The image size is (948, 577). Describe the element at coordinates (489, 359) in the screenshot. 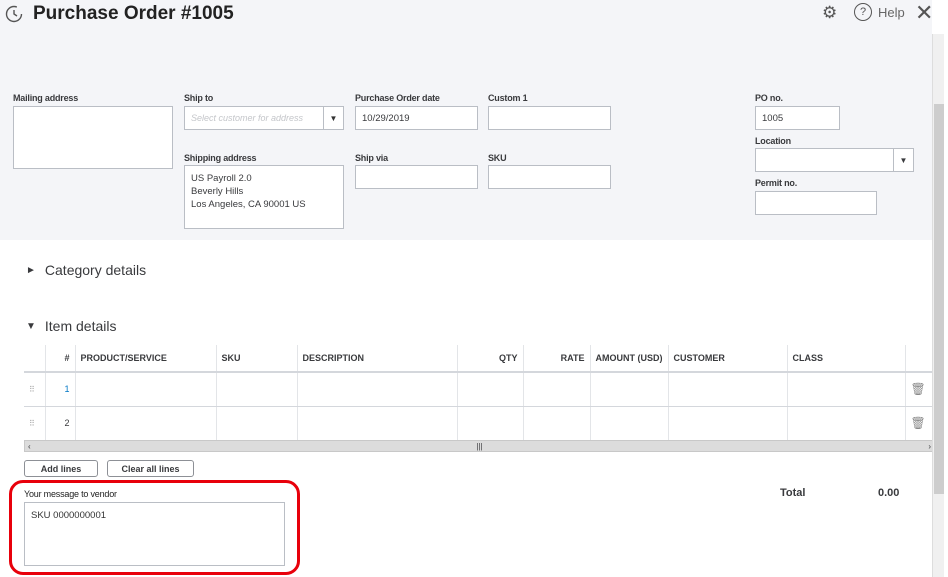

I see `col-qty: QTY` at that location.